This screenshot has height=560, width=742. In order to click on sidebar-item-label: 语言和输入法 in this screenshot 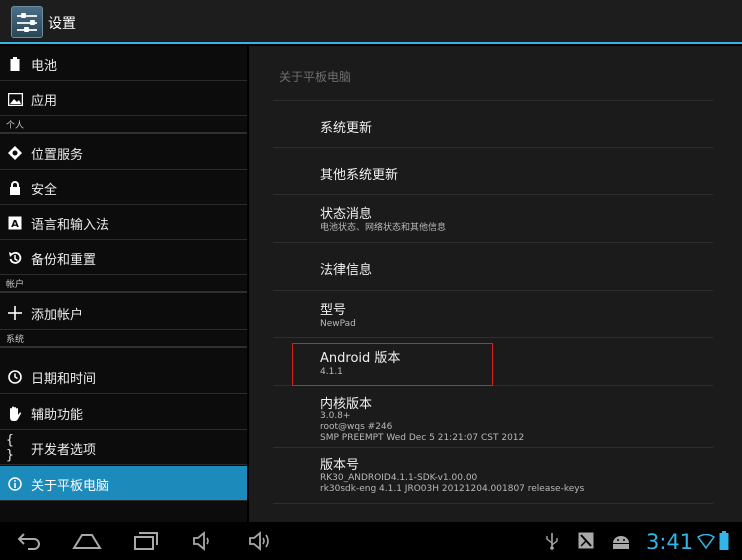, I will do `click(70, 225)`.